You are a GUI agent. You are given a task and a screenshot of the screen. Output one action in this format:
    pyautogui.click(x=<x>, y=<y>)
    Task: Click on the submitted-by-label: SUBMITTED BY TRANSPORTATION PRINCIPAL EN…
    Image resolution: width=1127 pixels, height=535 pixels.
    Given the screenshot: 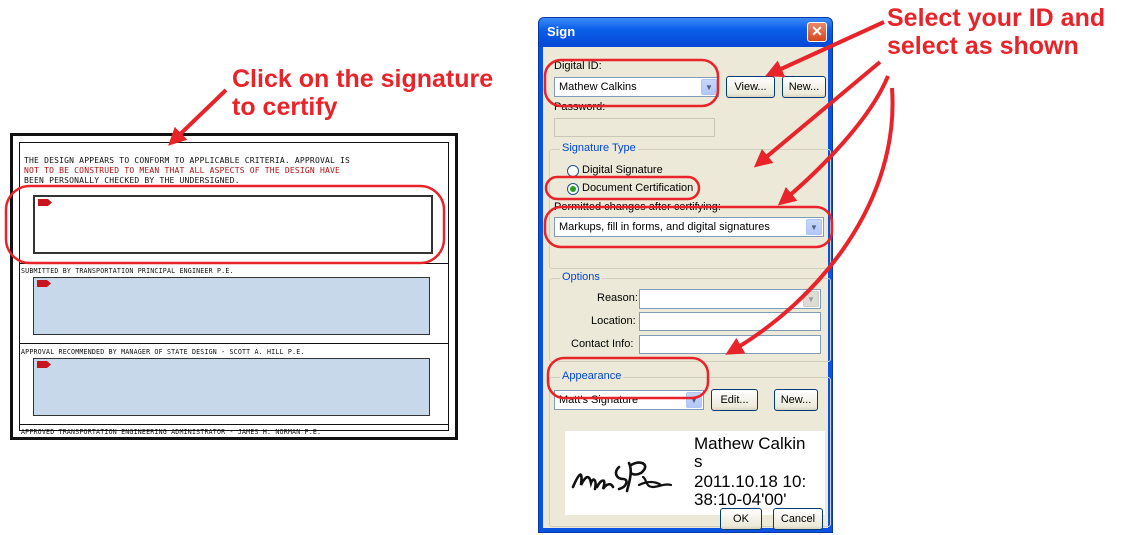 What is the action you would take?
    pyautogui.click(x=127, y=271)
    